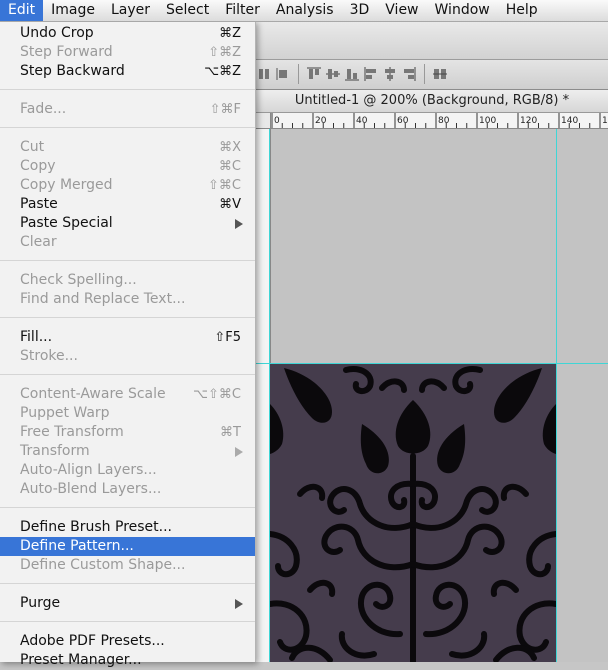  I want to click on ruler-label: 20, so click(321, 121).